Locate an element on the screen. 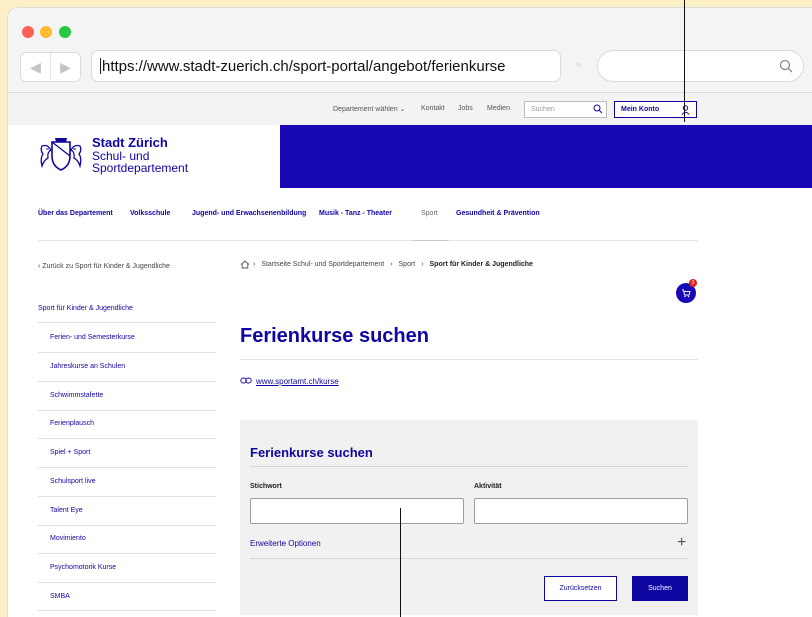  breadcrumb-item-startseite: Startseite Schul- und Sportdepartement is located at coordinates (322, 264).